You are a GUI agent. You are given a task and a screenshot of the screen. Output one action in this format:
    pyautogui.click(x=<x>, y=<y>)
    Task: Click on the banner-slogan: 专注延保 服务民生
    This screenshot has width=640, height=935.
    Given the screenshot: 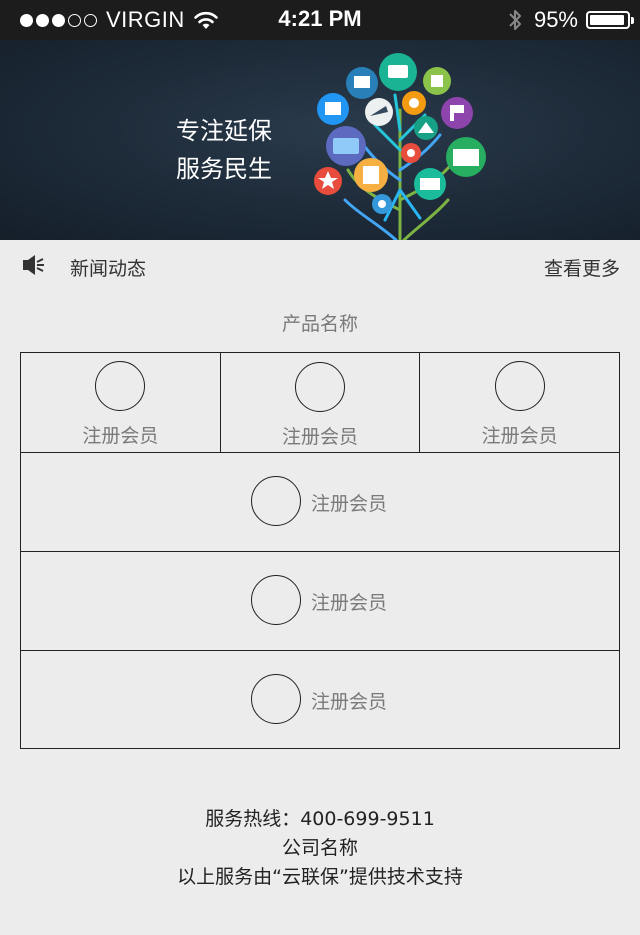 What is the action you would take?
    pyautogui.click(x=224, y=150)
    